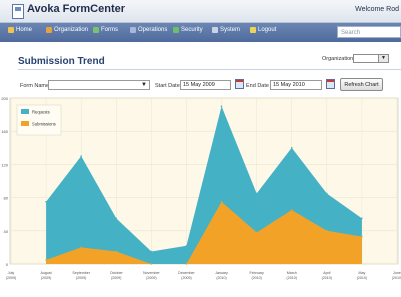  I want to click on x-tick-label: June, so click(397, 273).